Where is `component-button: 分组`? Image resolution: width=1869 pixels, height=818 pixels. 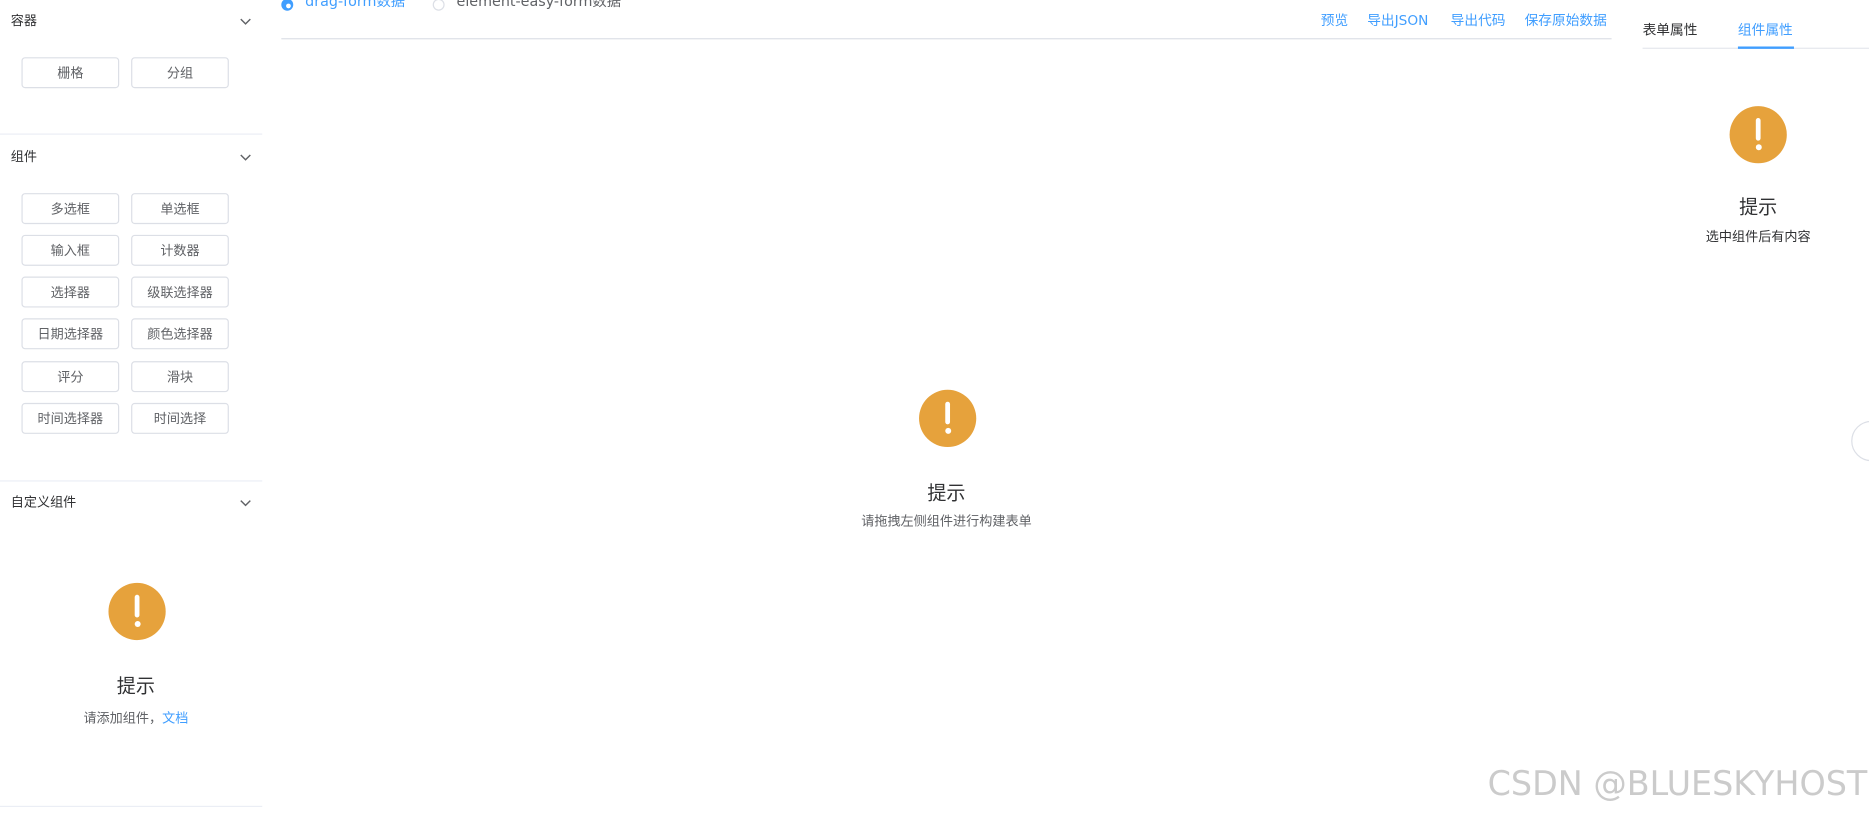 component-button: 分组 is located at coordinates (180, 73).